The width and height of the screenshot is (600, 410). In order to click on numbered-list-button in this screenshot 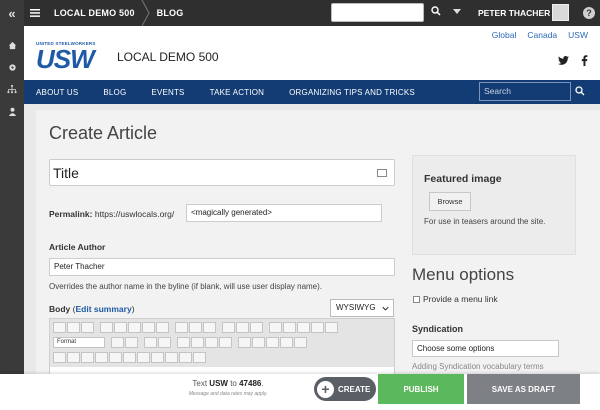, I will do `click(134, 327)`.